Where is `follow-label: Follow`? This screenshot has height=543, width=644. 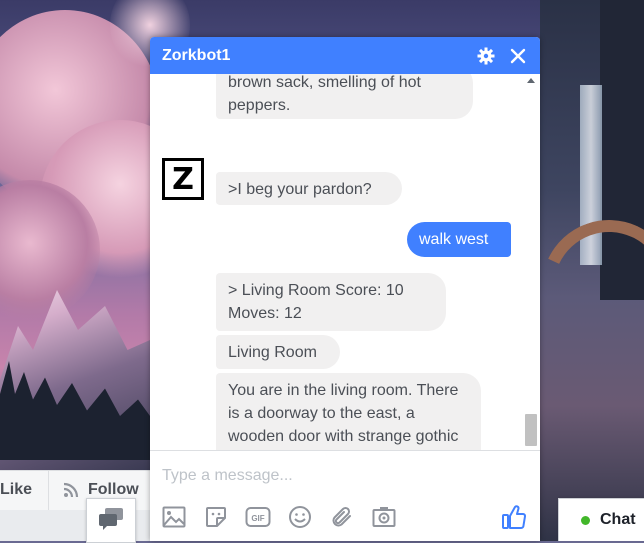
follow-label: Follow is located at coordinates (113, 489).